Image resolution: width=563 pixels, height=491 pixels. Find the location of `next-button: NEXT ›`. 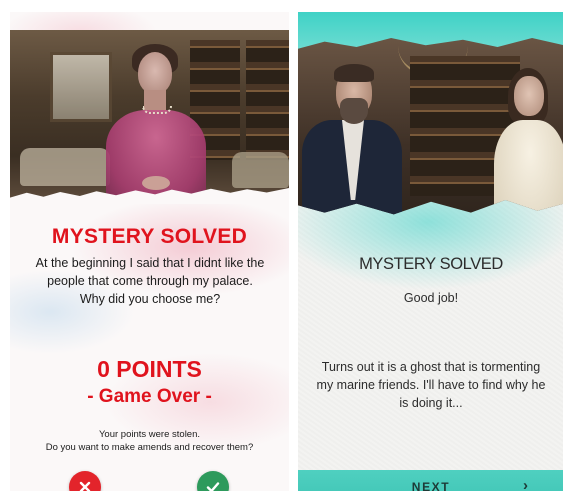

next-button: NEXT › is located at coordinates (430, 480).